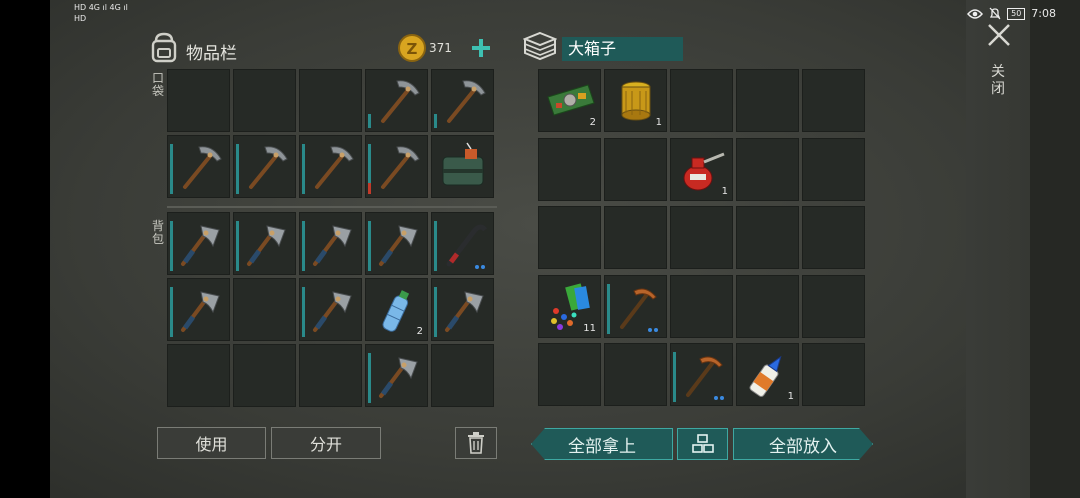 This screenshot has height=498, width=1080. I want to click on chest-slot: 2, so click(569, 100).